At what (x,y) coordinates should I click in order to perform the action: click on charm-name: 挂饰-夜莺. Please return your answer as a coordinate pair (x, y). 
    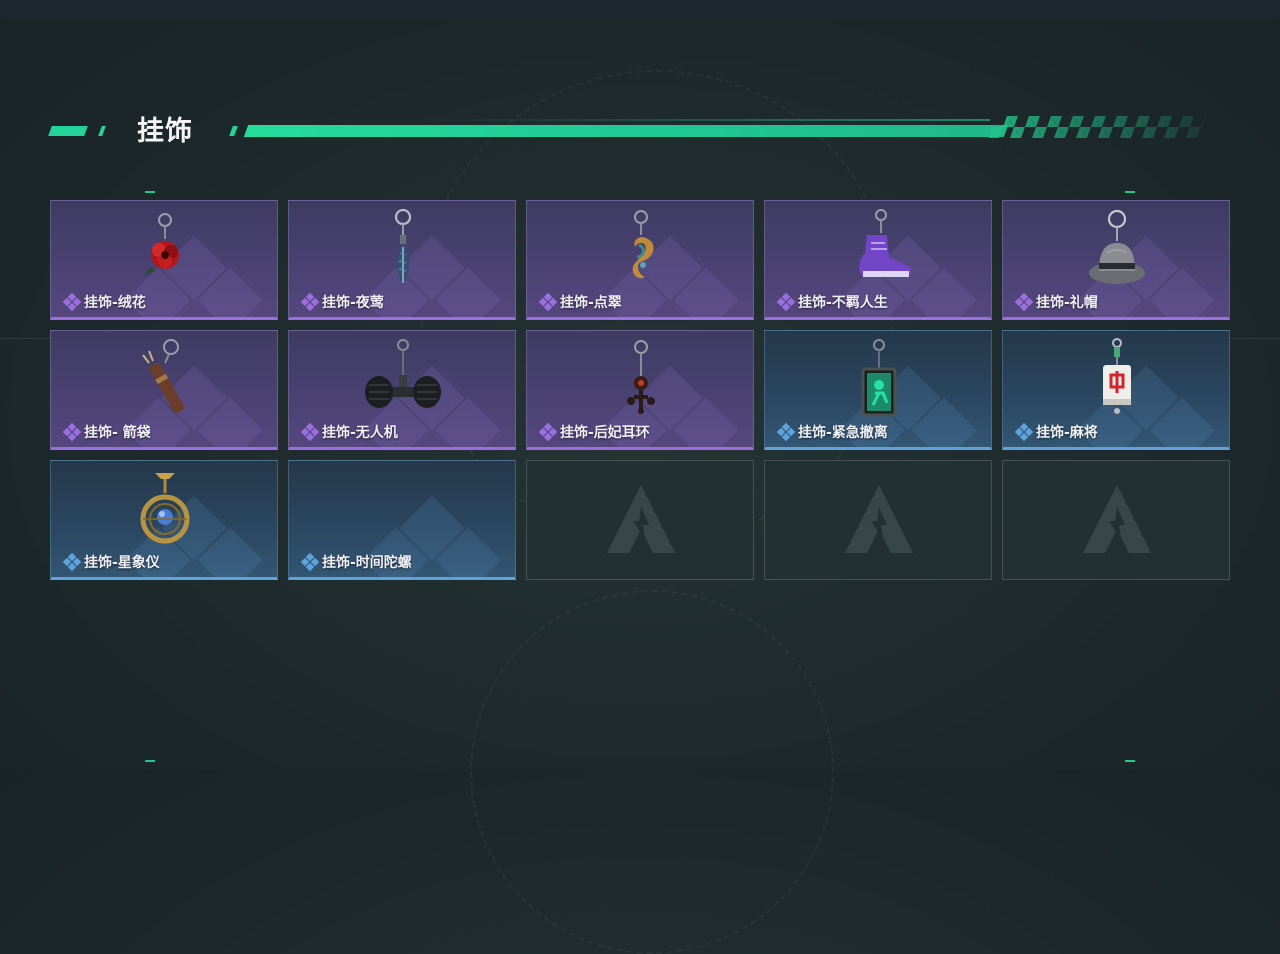
    Looking at the image, I should click on (353, 303).